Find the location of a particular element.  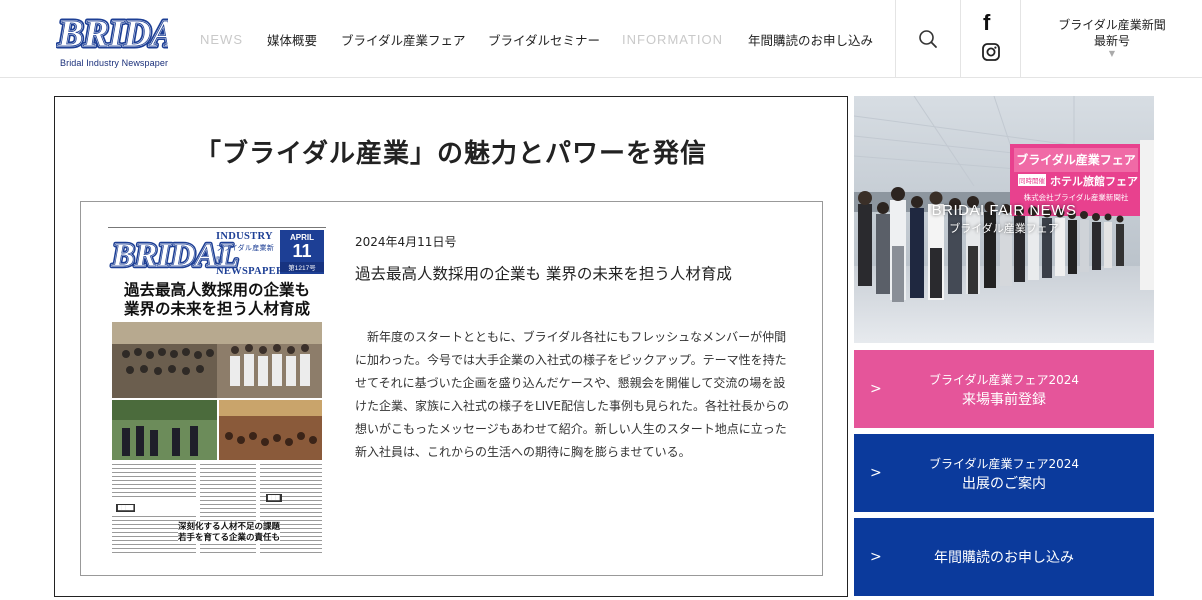

nav-bridal-fair: ブライダル産業フェア is located at coordinates (403, 39).